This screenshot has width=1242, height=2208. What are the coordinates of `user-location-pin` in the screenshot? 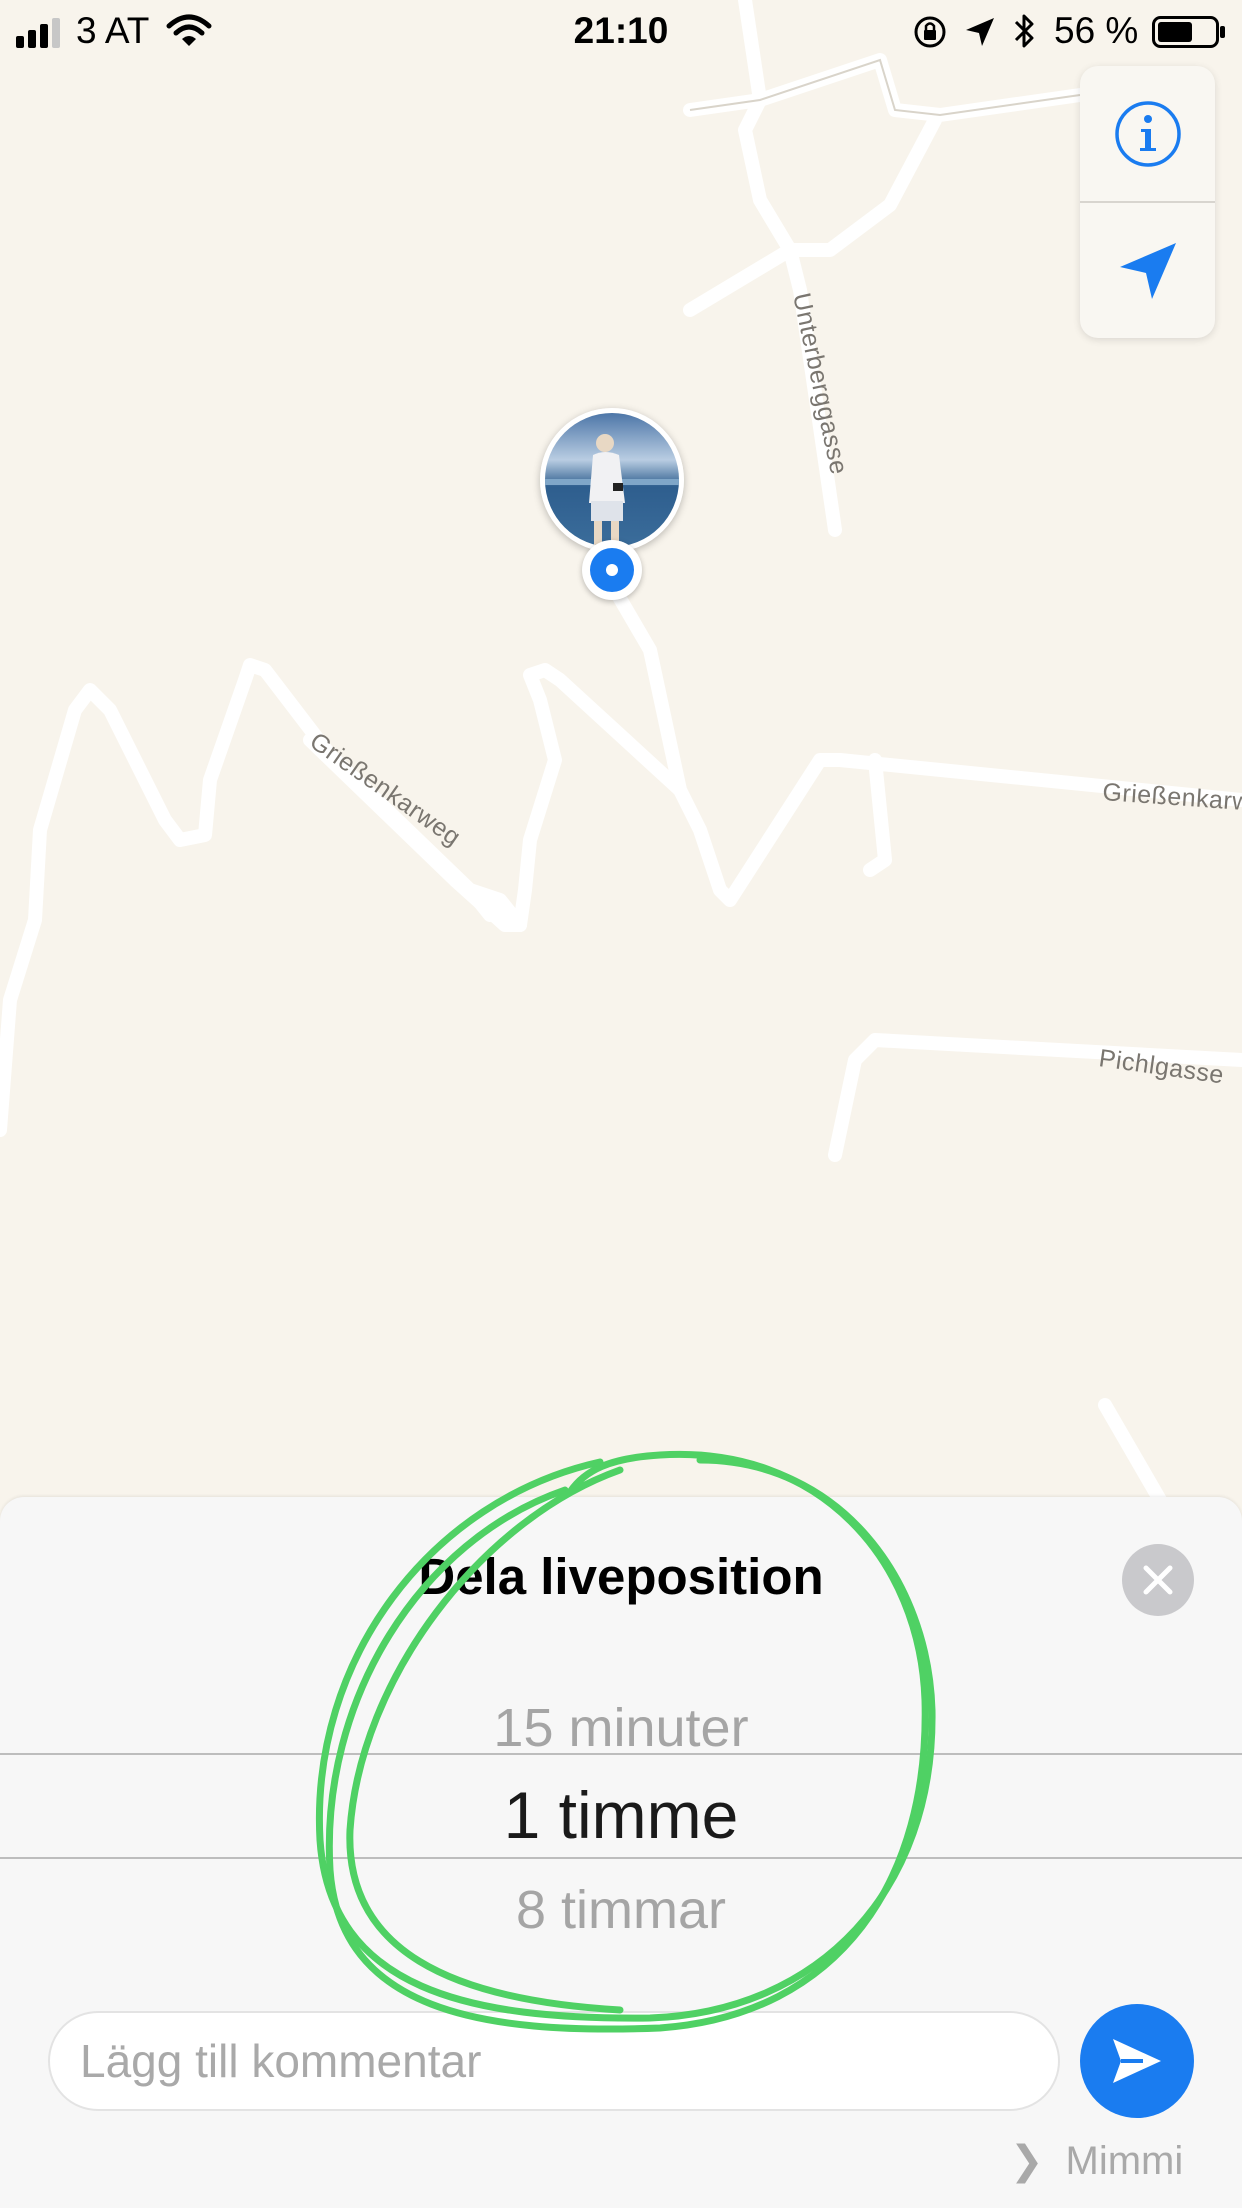 It's located at (612, 506).